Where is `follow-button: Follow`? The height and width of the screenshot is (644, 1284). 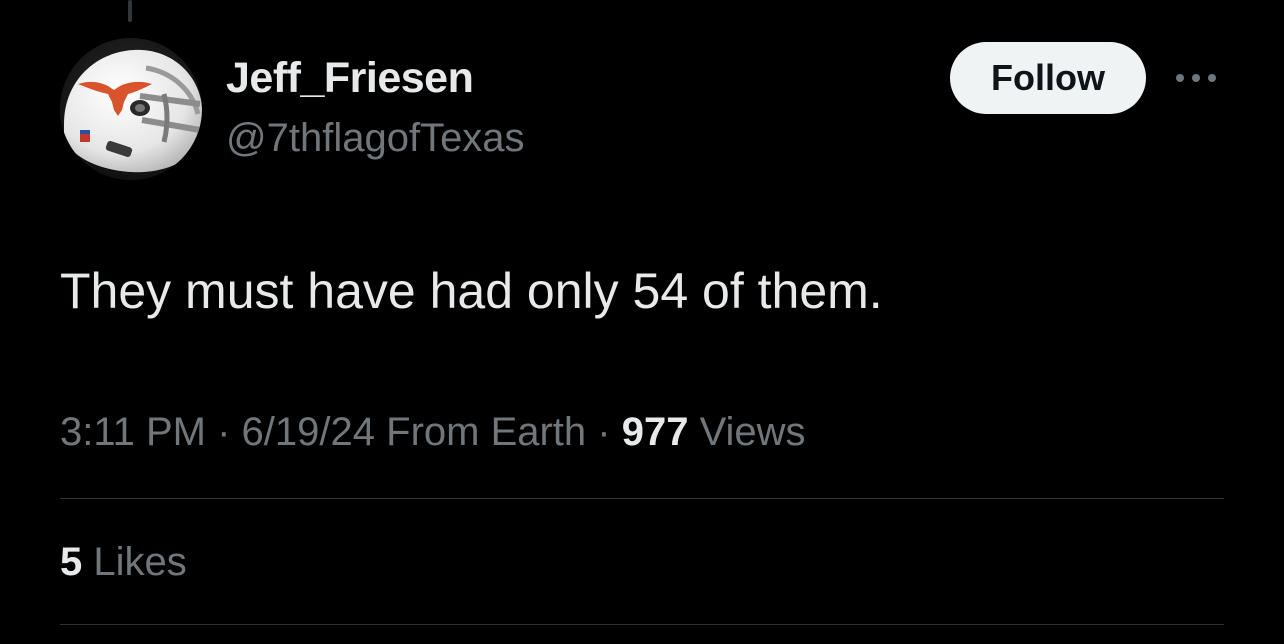 follow-button: Follow is located at coordinates (1048, 78).